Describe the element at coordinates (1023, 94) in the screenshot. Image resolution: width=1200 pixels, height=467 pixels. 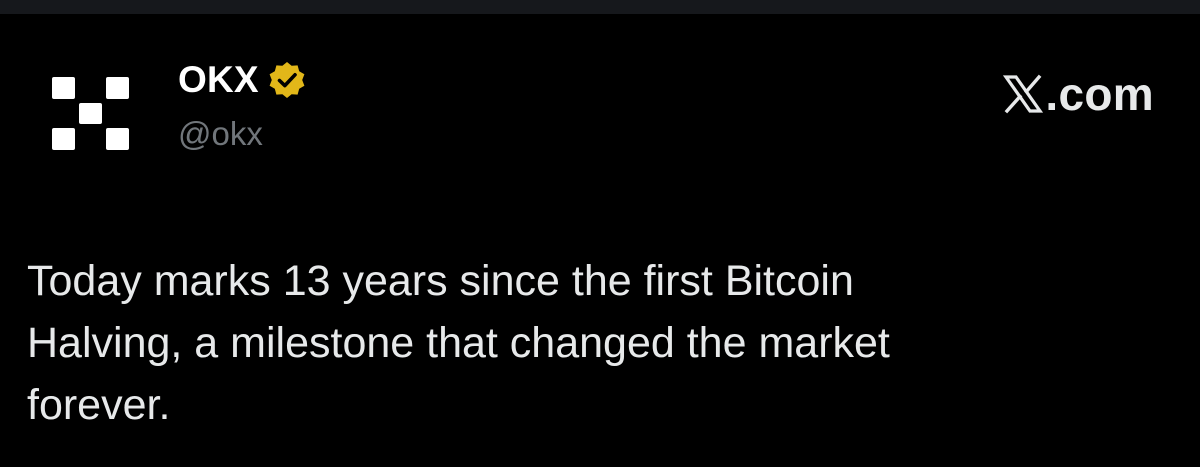
I see `x-logo-icon` at that location.